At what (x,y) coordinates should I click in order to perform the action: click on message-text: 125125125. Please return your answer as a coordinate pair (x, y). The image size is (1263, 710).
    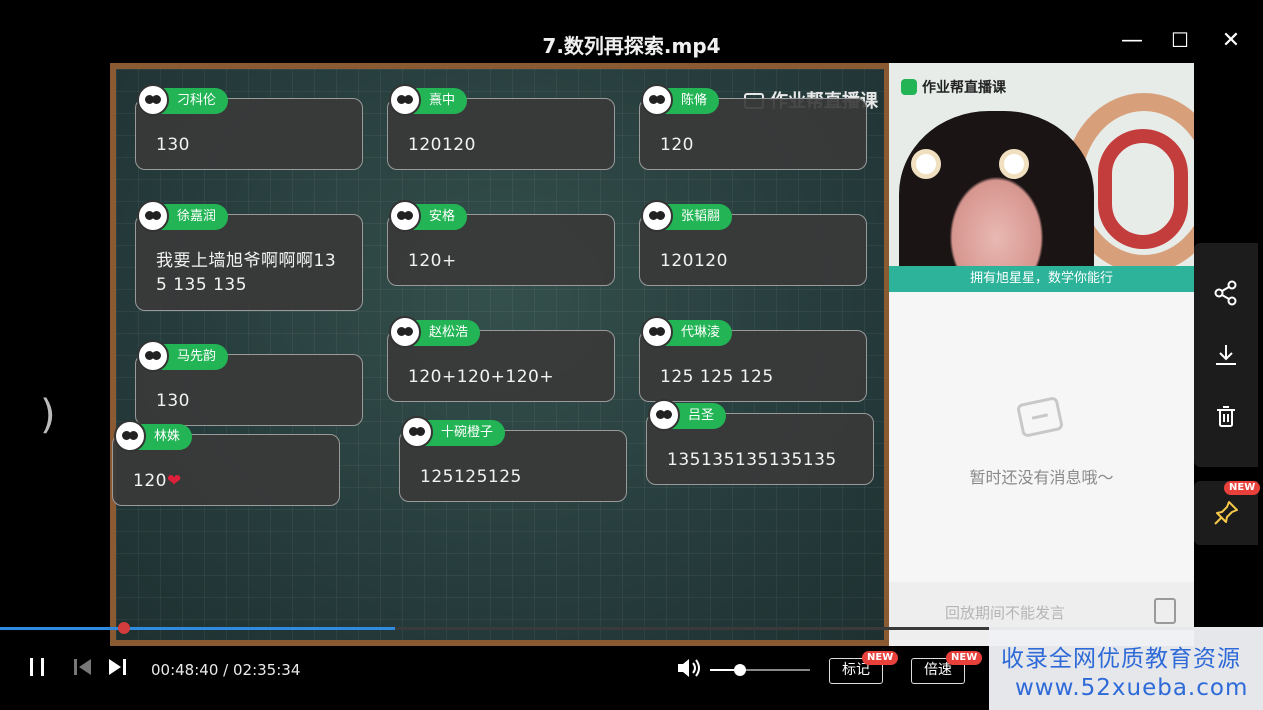
    Looking at the image, I should click on (471, 477).